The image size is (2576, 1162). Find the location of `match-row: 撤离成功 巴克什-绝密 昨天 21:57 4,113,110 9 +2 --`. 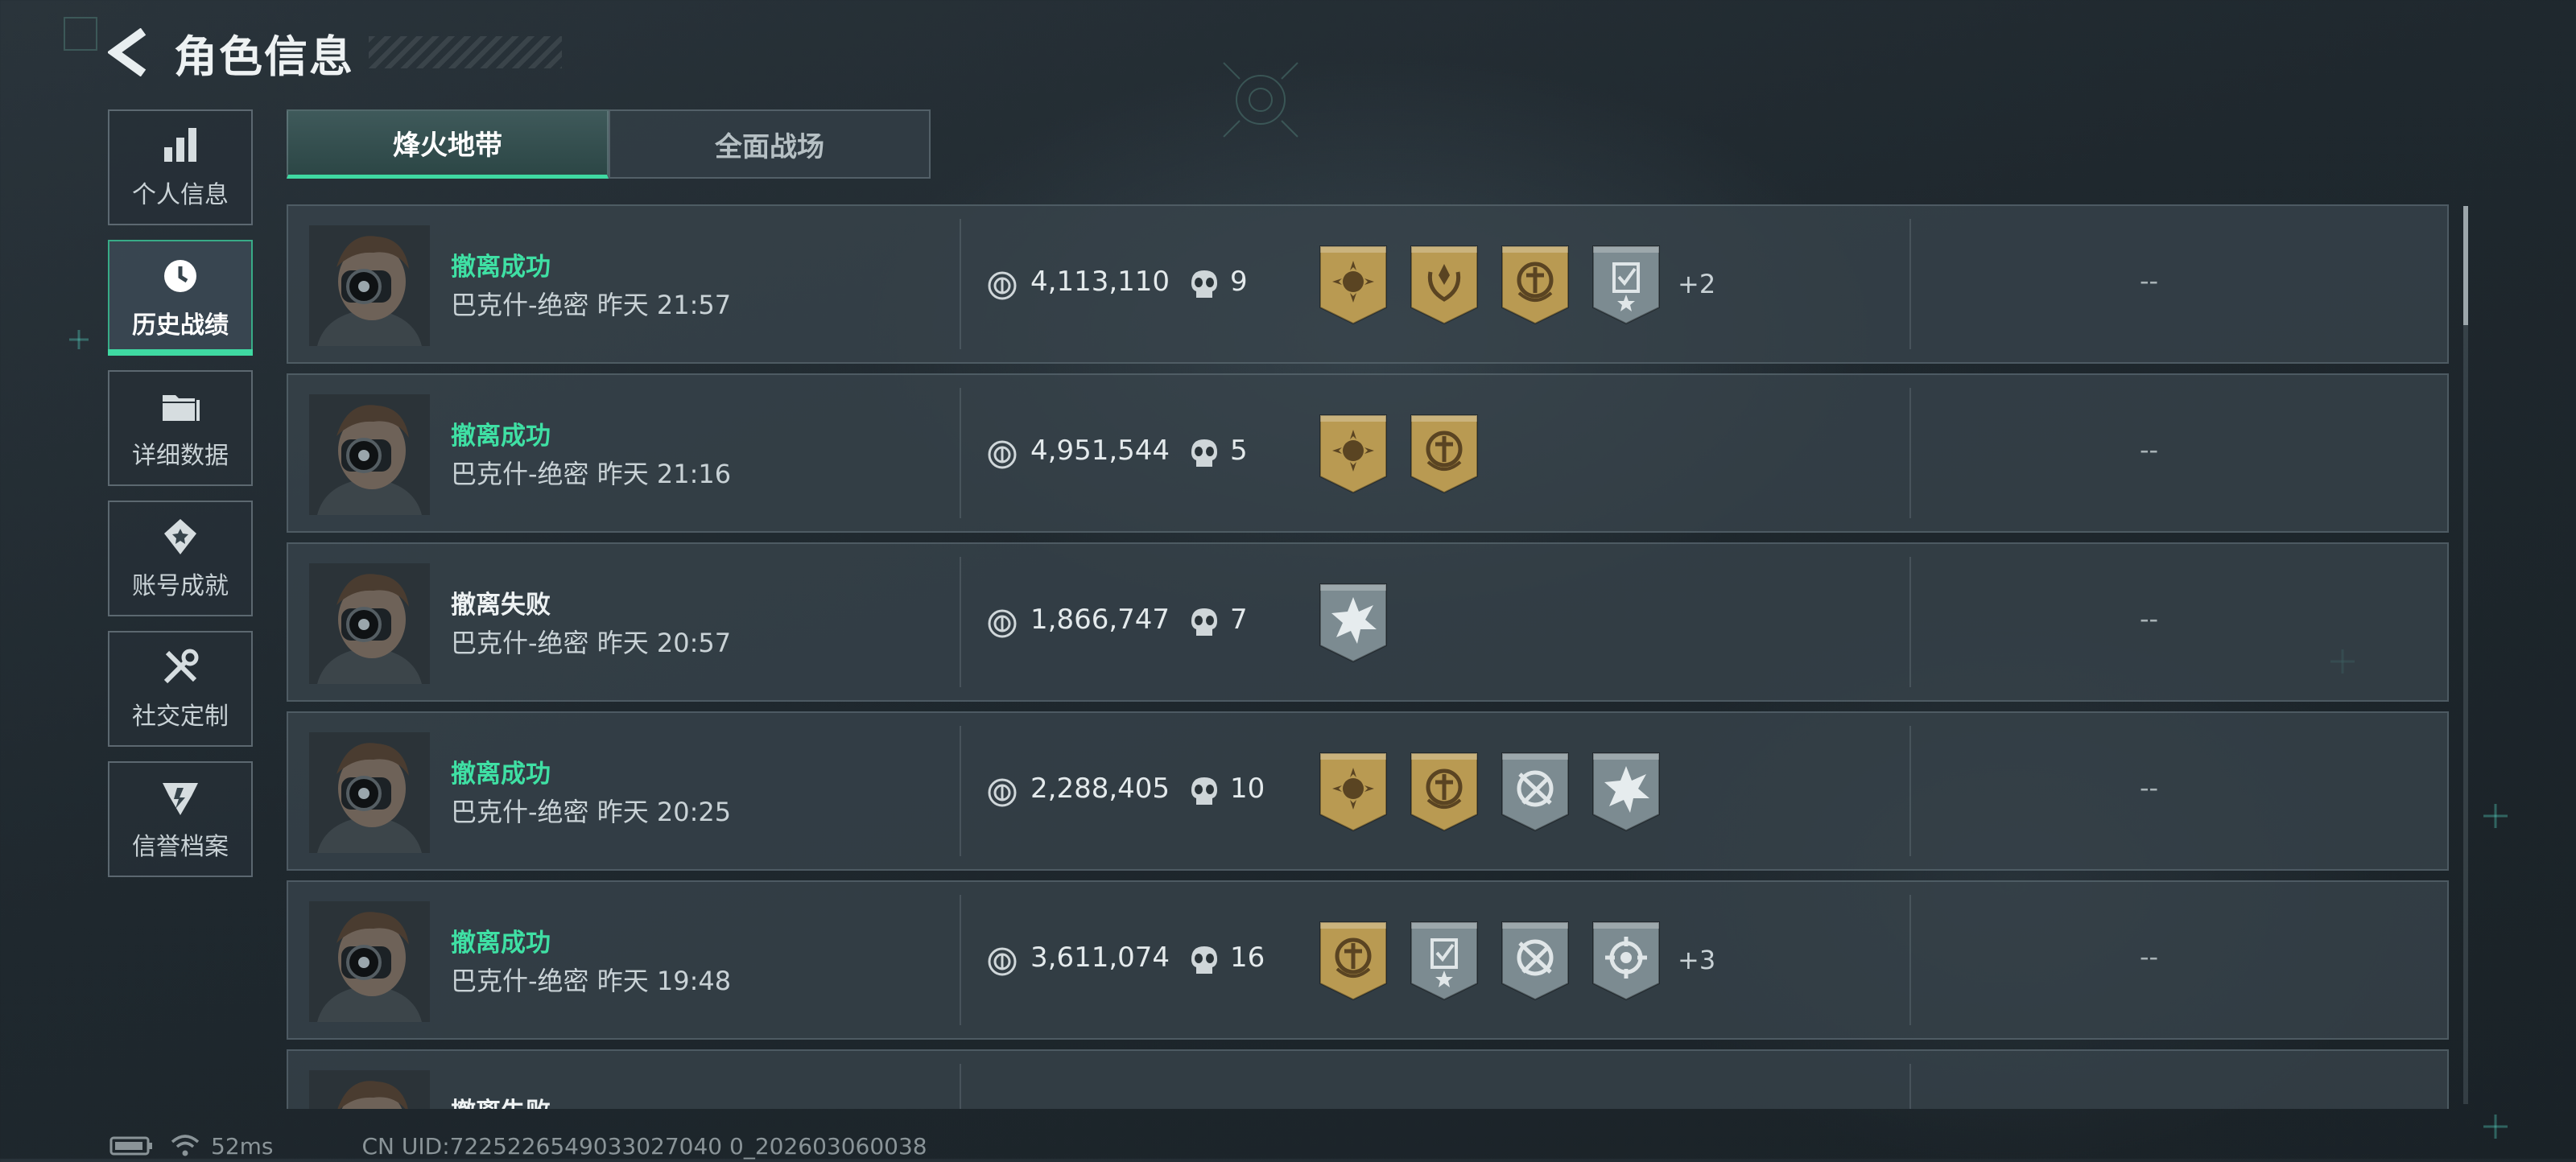

match-row: 撤离成功 巴克什-绝密 昨天 21:57 4,113,110 9 +2 -- is located at coordinates (1368, 284).